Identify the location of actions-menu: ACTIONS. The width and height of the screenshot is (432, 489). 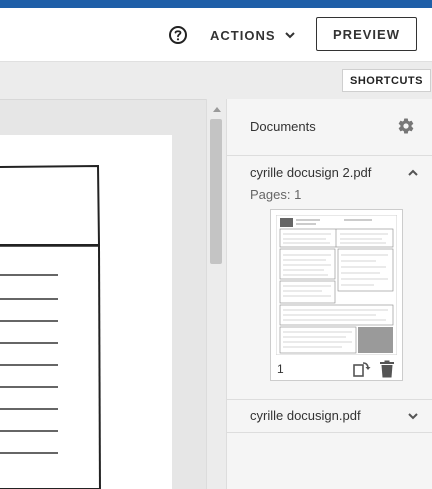
(253, 35).